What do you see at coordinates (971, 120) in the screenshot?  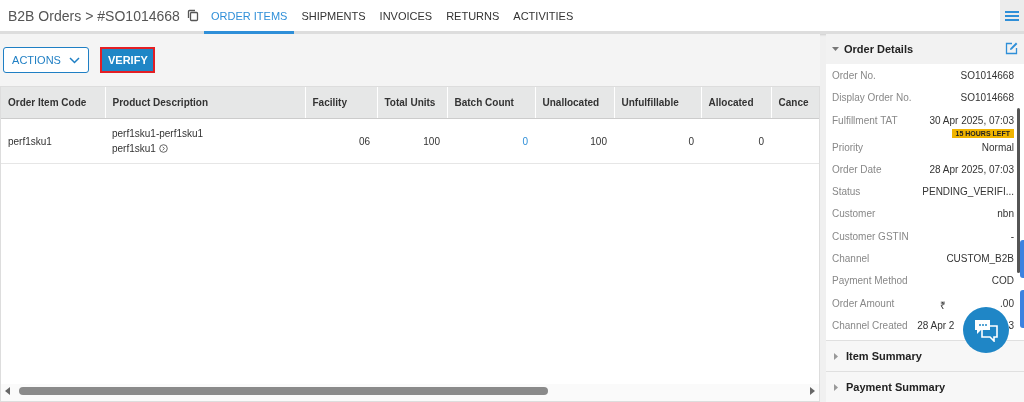 I see `field-value: 30 Apr 2025, 07:03` at bounding box center [971, 120].